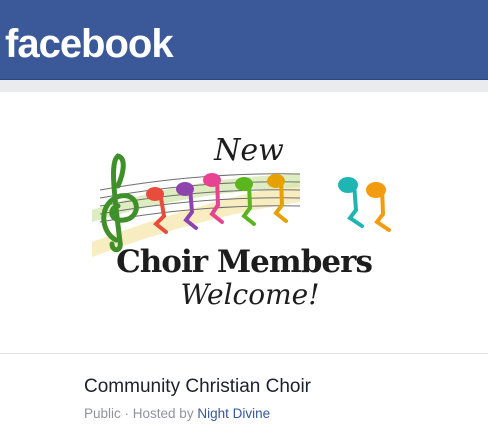  I want to click on cover-text-choir-members: Choir Members, so click(244, 262).